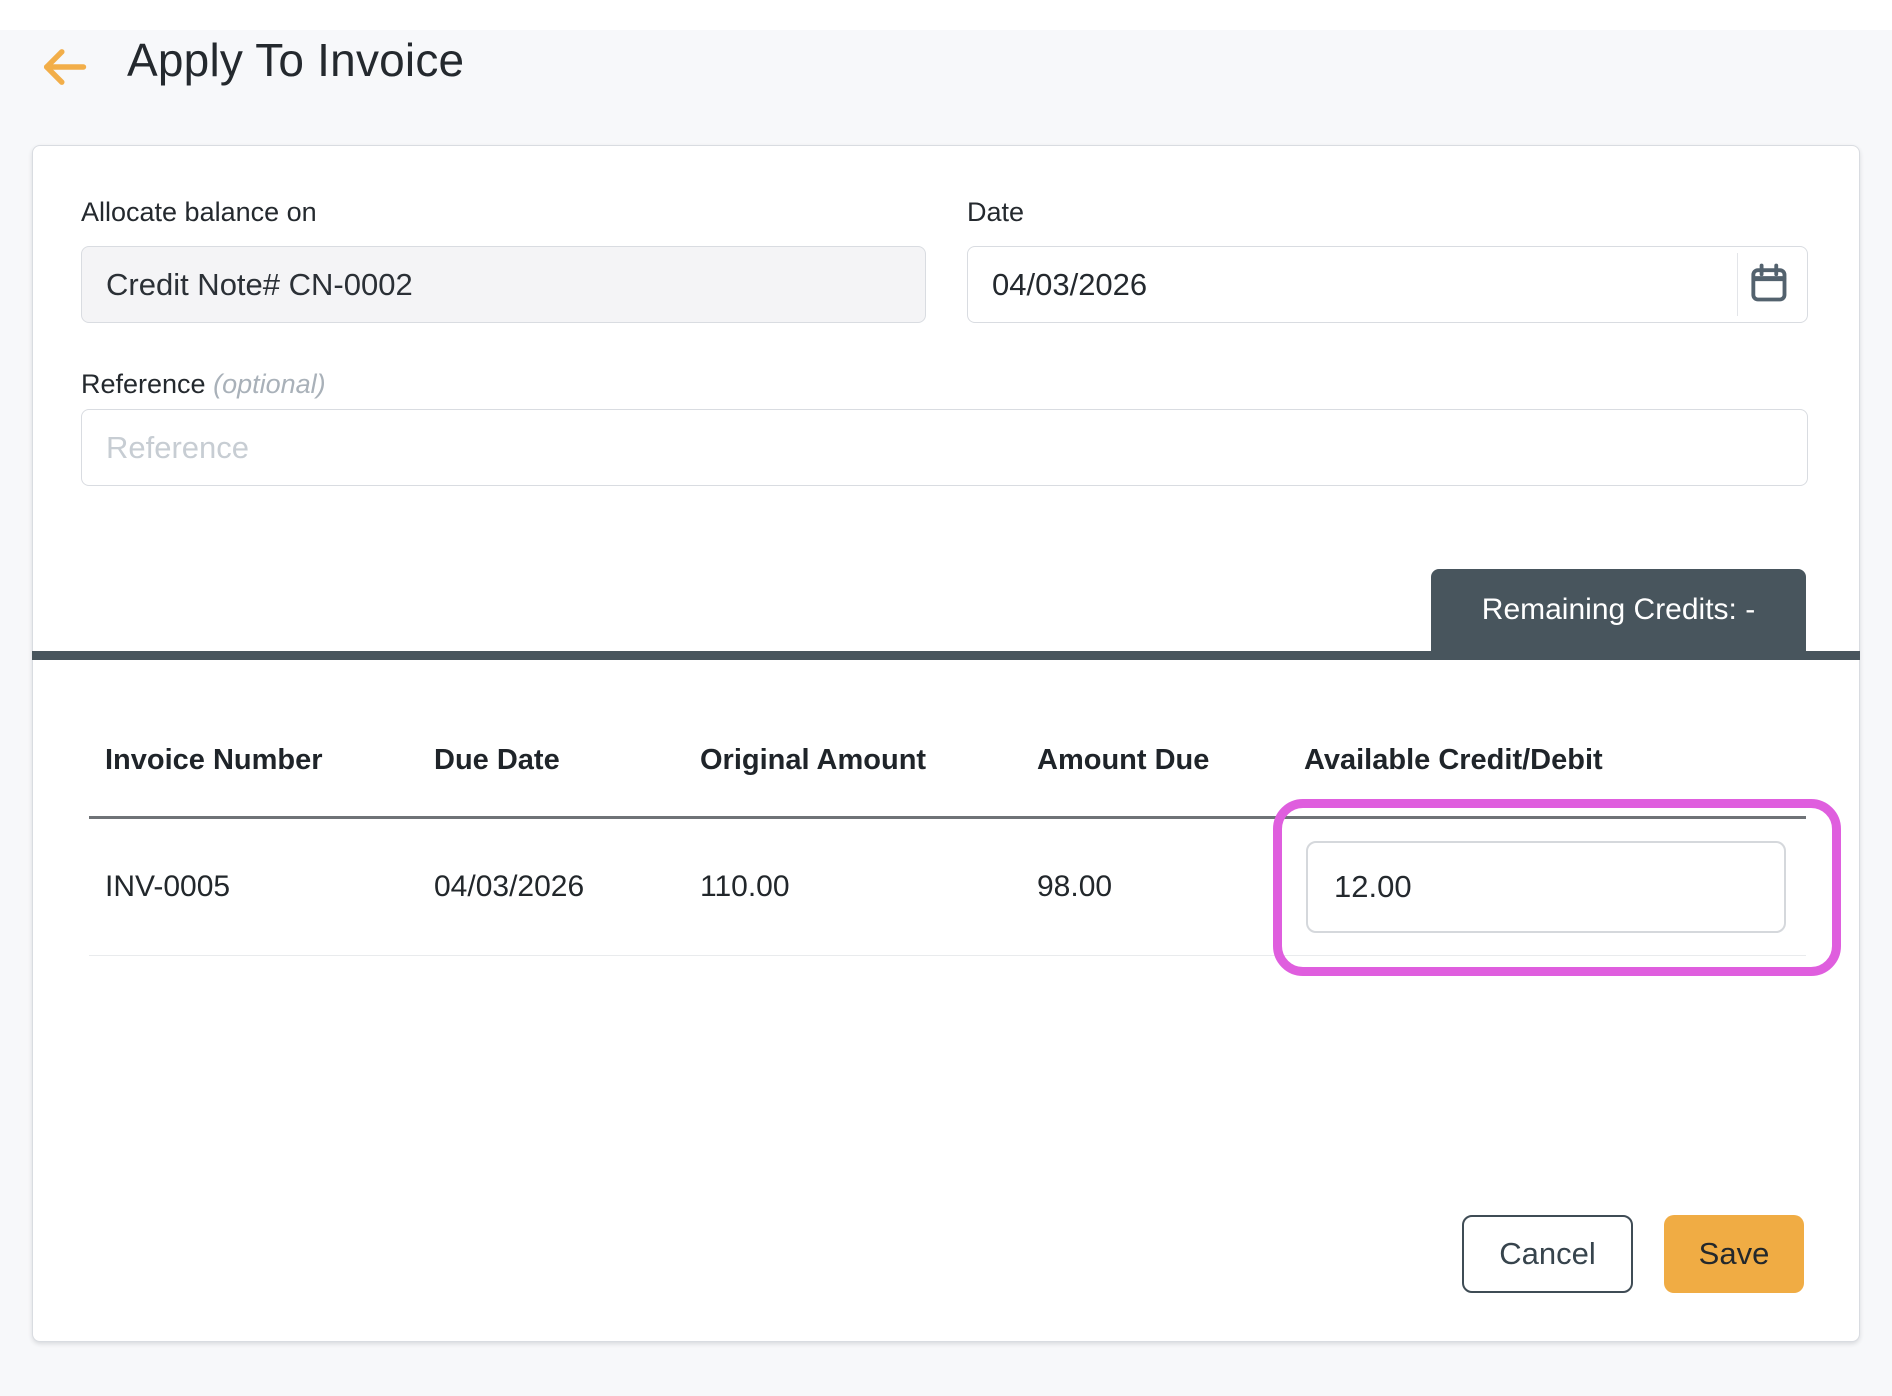  What do you see at coordinates (1123, 759) in the screenshot?
I see `col-header-amount-due: Amount Due` at bounding box center [1123, 759].